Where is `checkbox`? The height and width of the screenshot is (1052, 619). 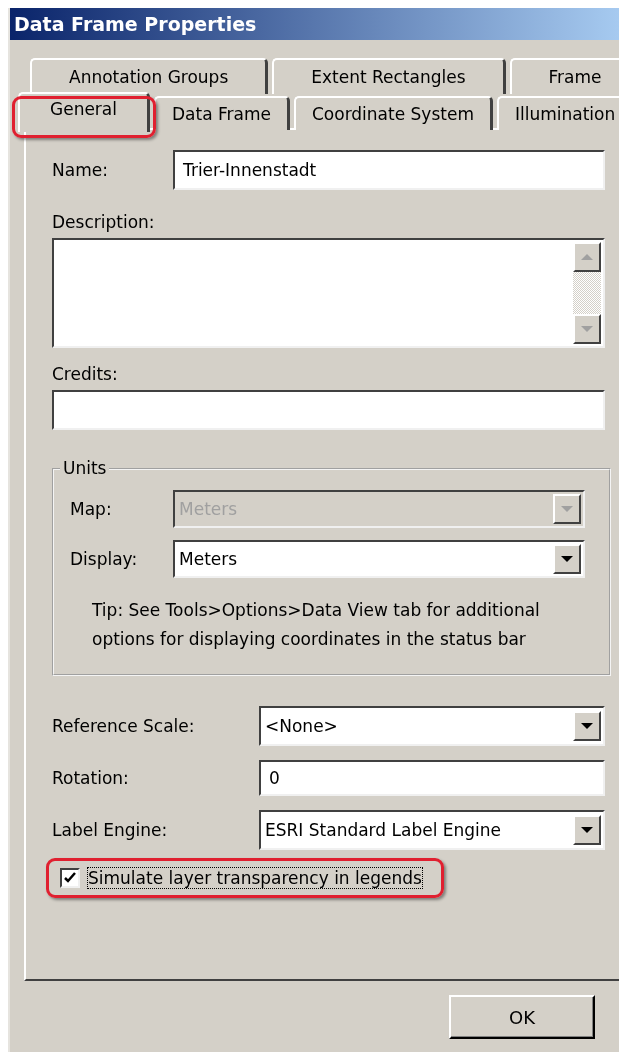
checkbox is located at coordinates (70, 878).